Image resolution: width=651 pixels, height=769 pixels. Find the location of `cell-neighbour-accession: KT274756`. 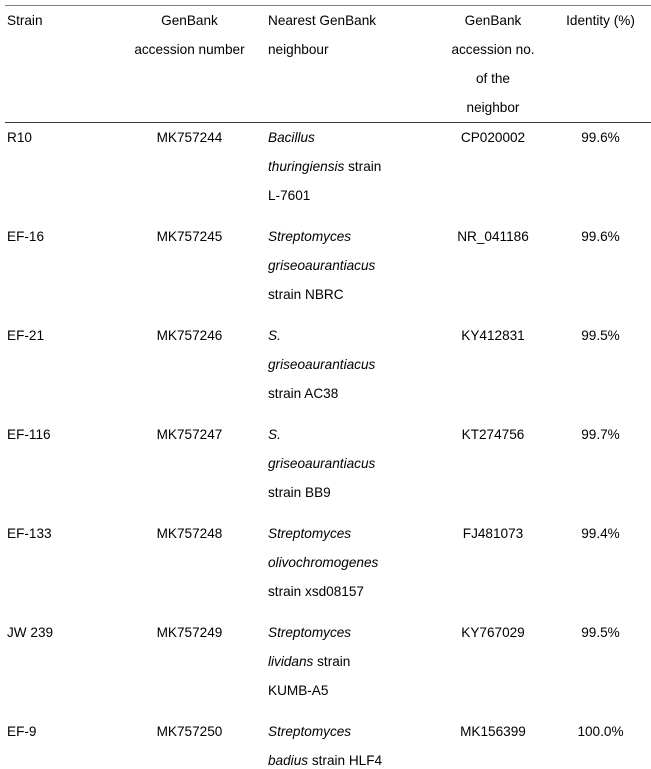

cell-neighbour-accession: KT274756 is located at coordinates (493, 463).